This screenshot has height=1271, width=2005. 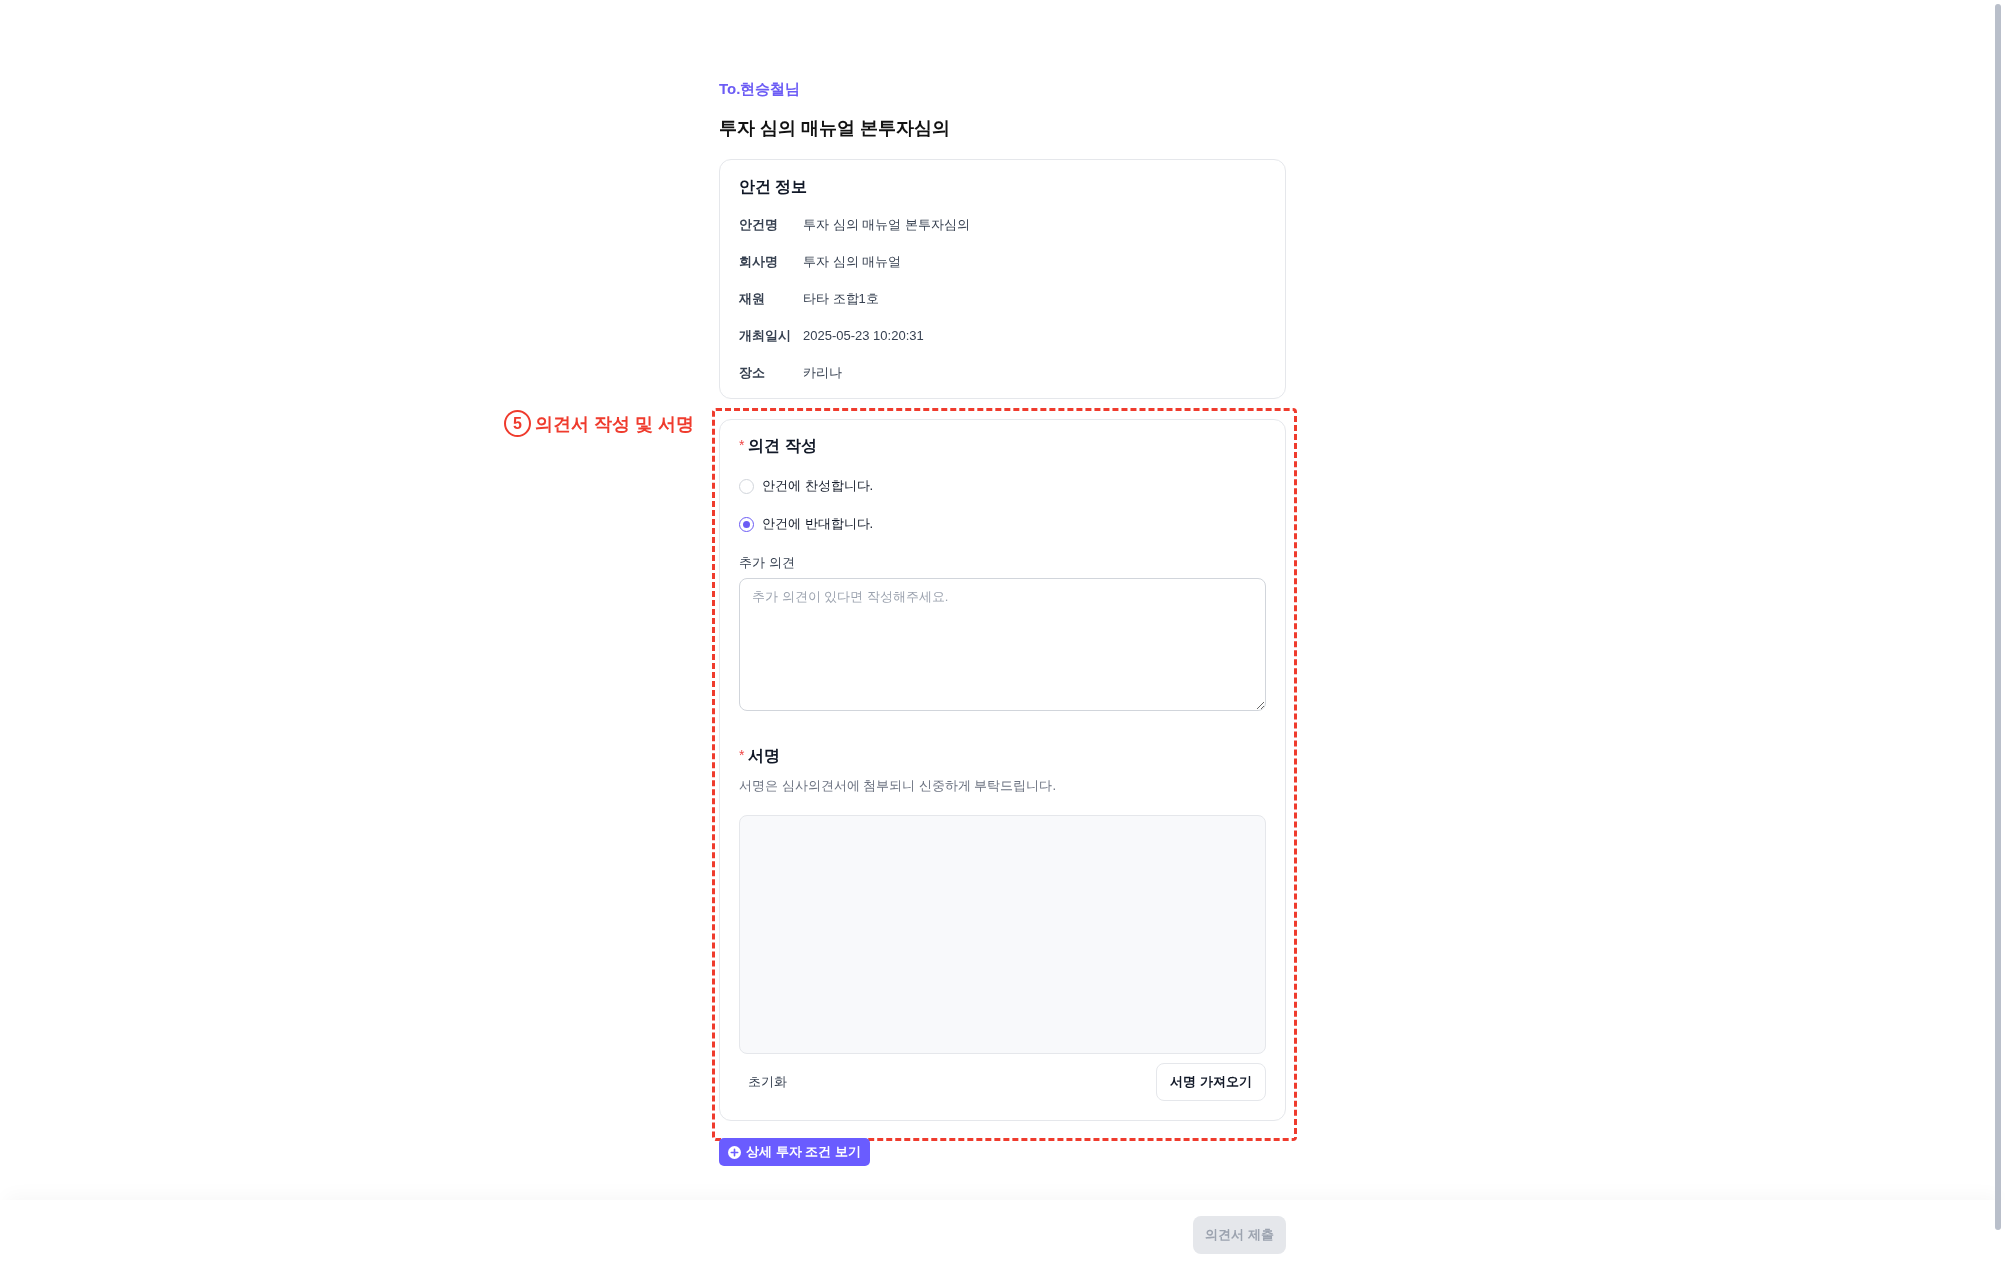 I want to click on scrollbar-thumb, so click(x=1998, y=617).